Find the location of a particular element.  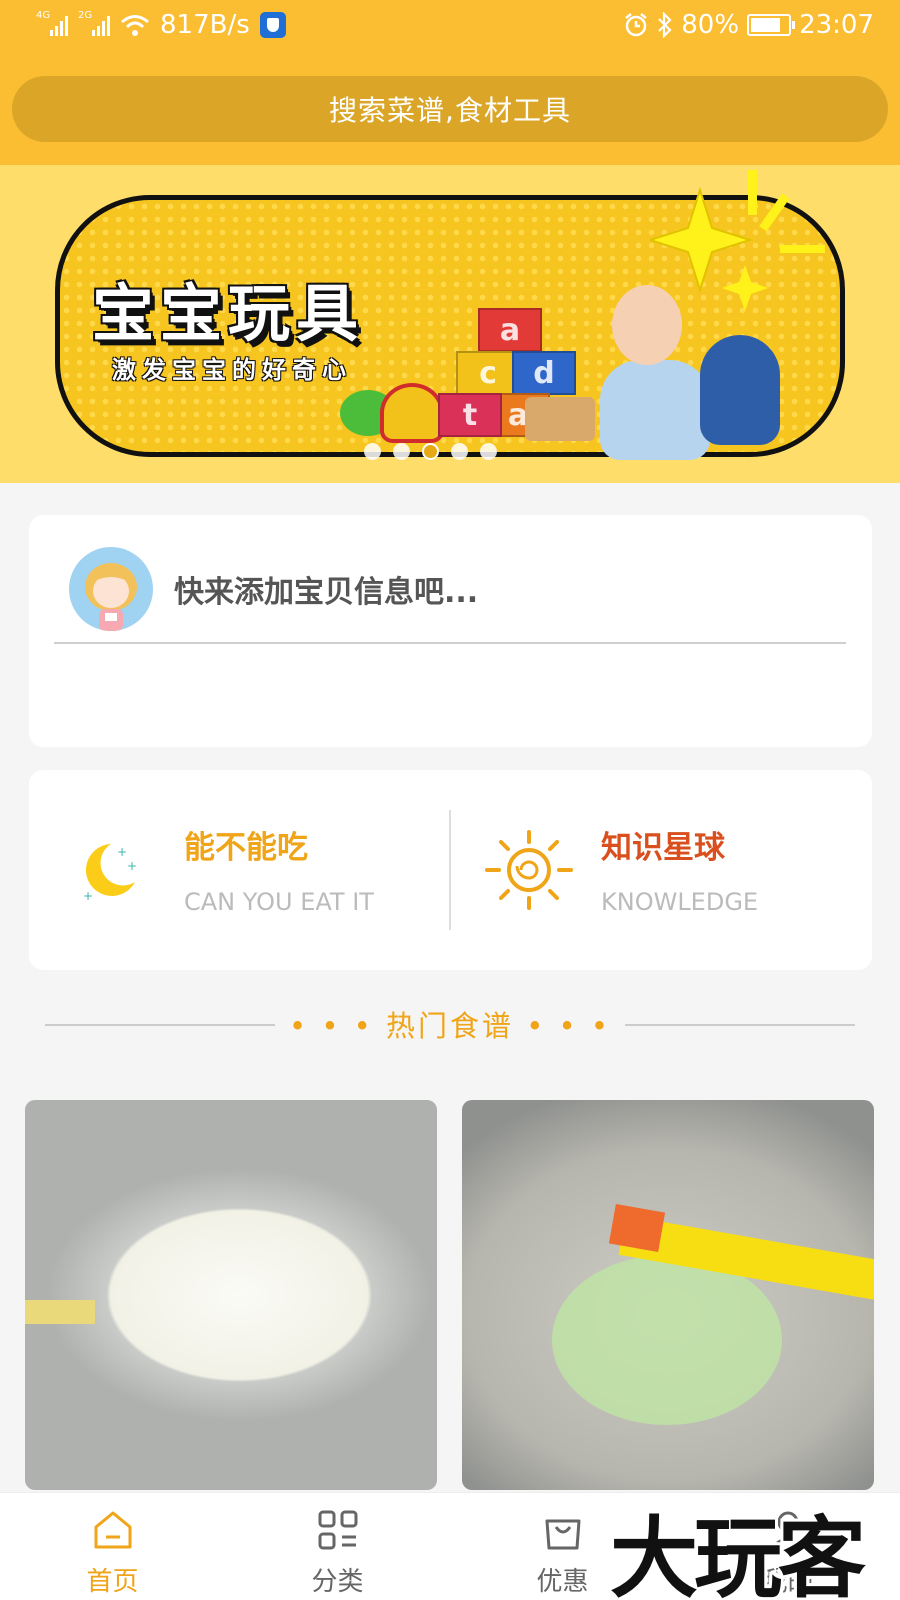

clock: 23:07 is located at coordinates (836, 25).